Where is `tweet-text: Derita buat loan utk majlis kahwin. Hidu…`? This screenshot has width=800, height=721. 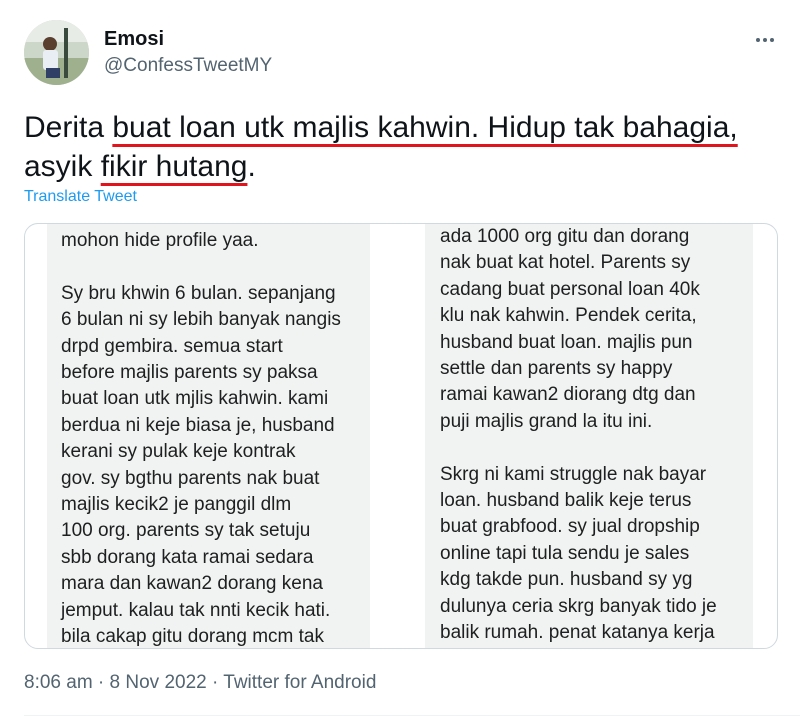
tweet-text: Derita buat loan utk majlis kahwin. Hidu… is located at coordinates (404, 147).